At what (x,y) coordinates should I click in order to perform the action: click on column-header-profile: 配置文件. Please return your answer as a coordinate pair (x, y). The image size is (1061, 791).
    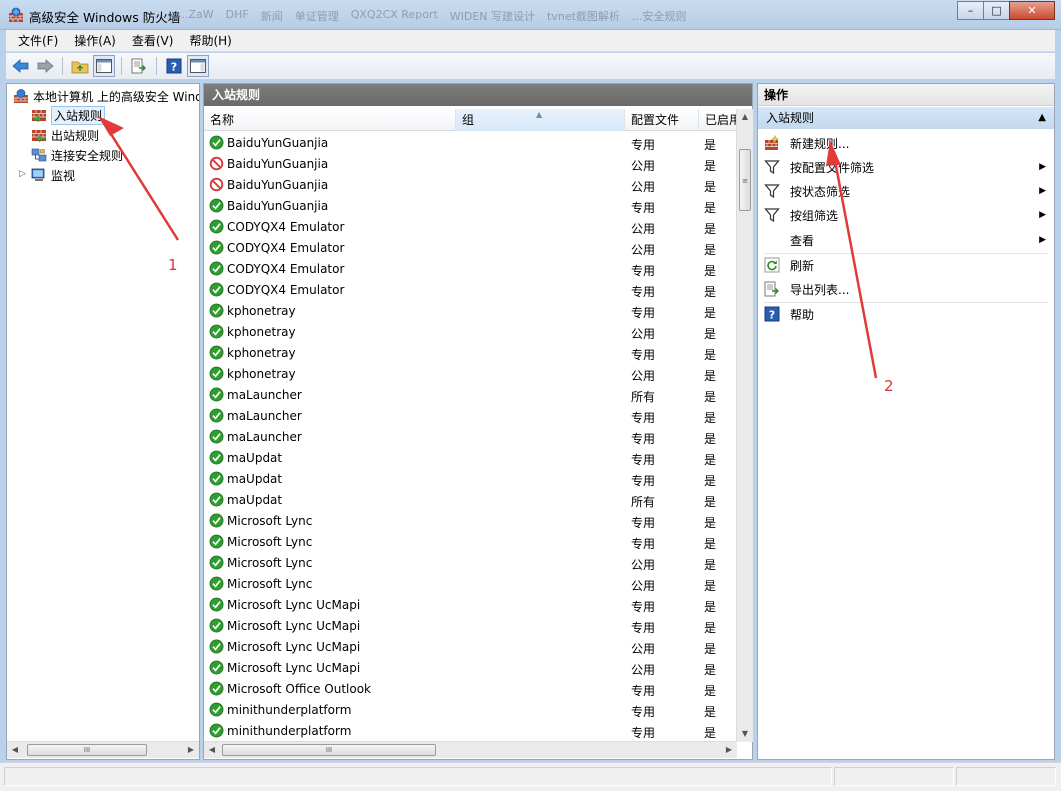
    Looking at the image, I should click on (662, 120).